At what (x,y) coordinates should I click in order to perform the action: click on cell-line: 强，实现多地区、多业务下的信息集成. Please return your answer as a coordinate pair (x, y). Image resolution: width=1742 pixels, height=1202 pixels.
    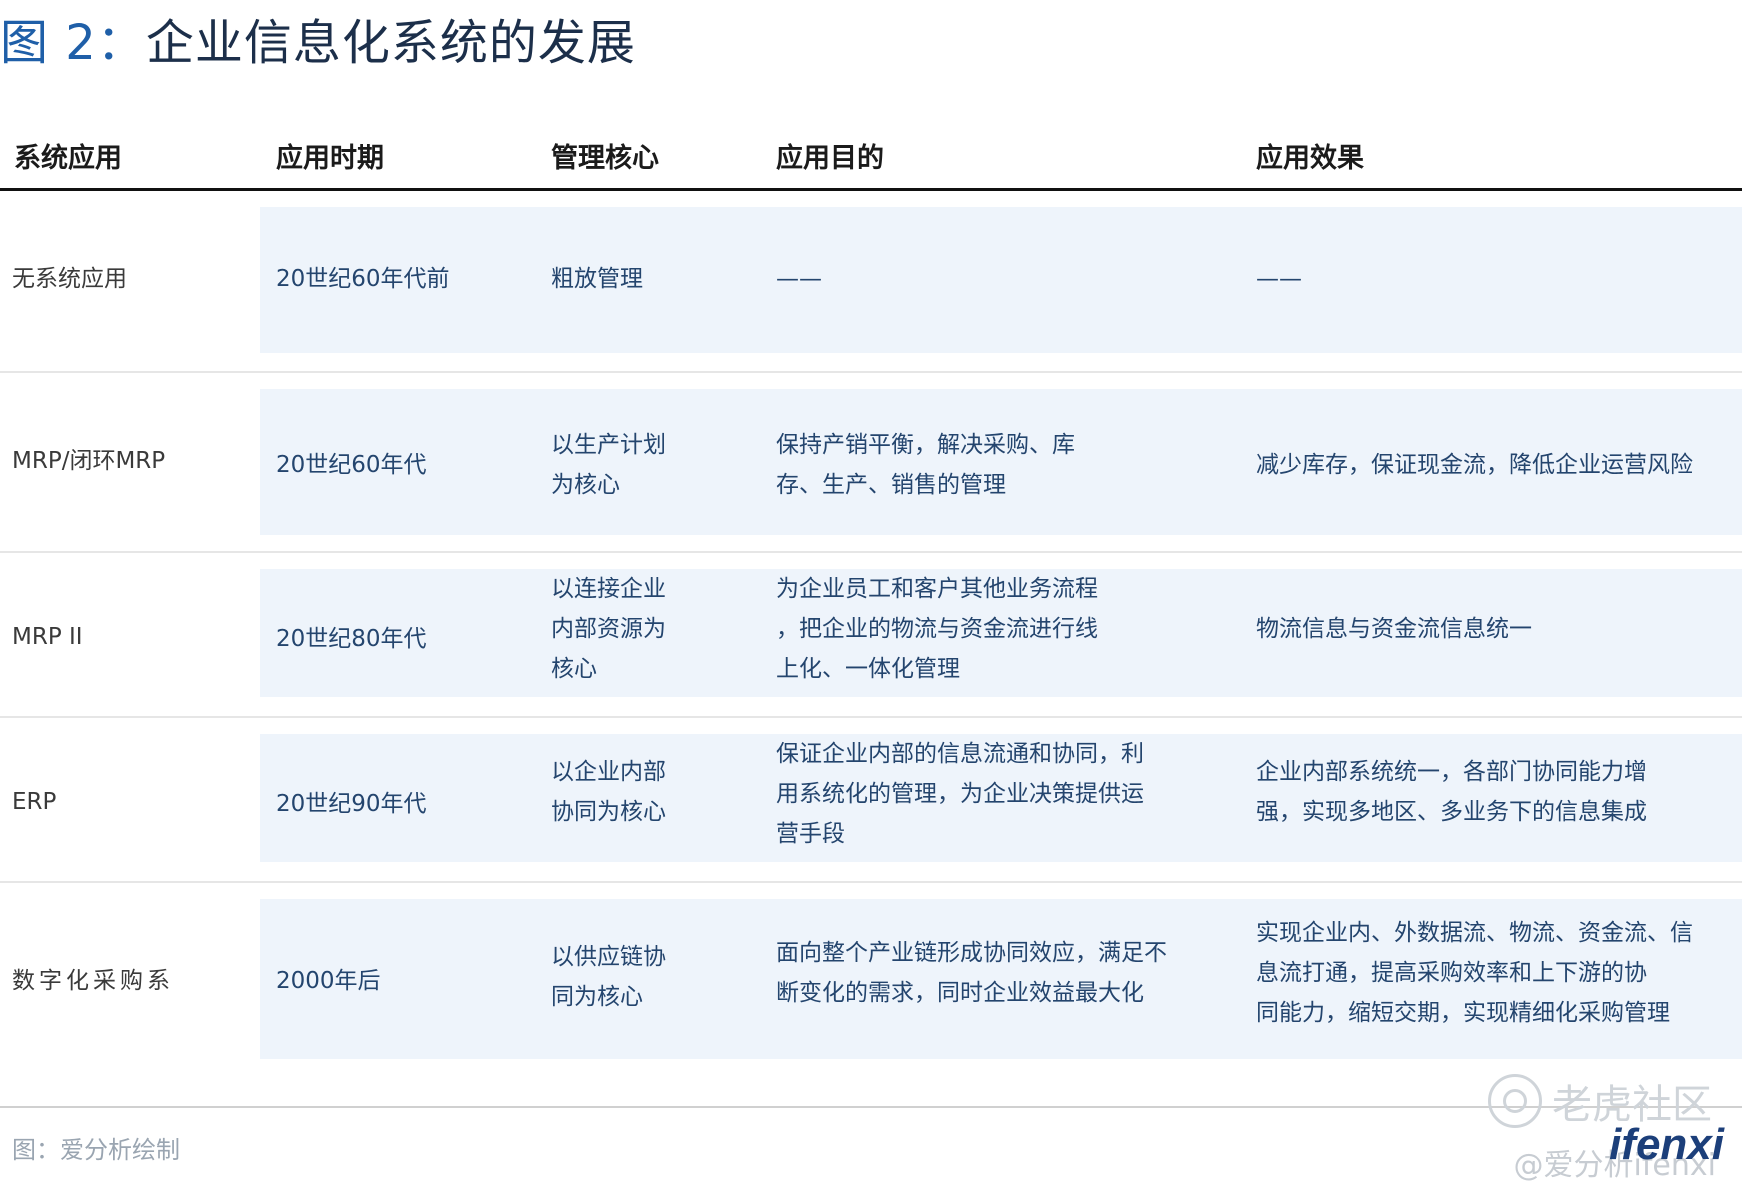
    Looking at the image, I should click on (1451, 812).